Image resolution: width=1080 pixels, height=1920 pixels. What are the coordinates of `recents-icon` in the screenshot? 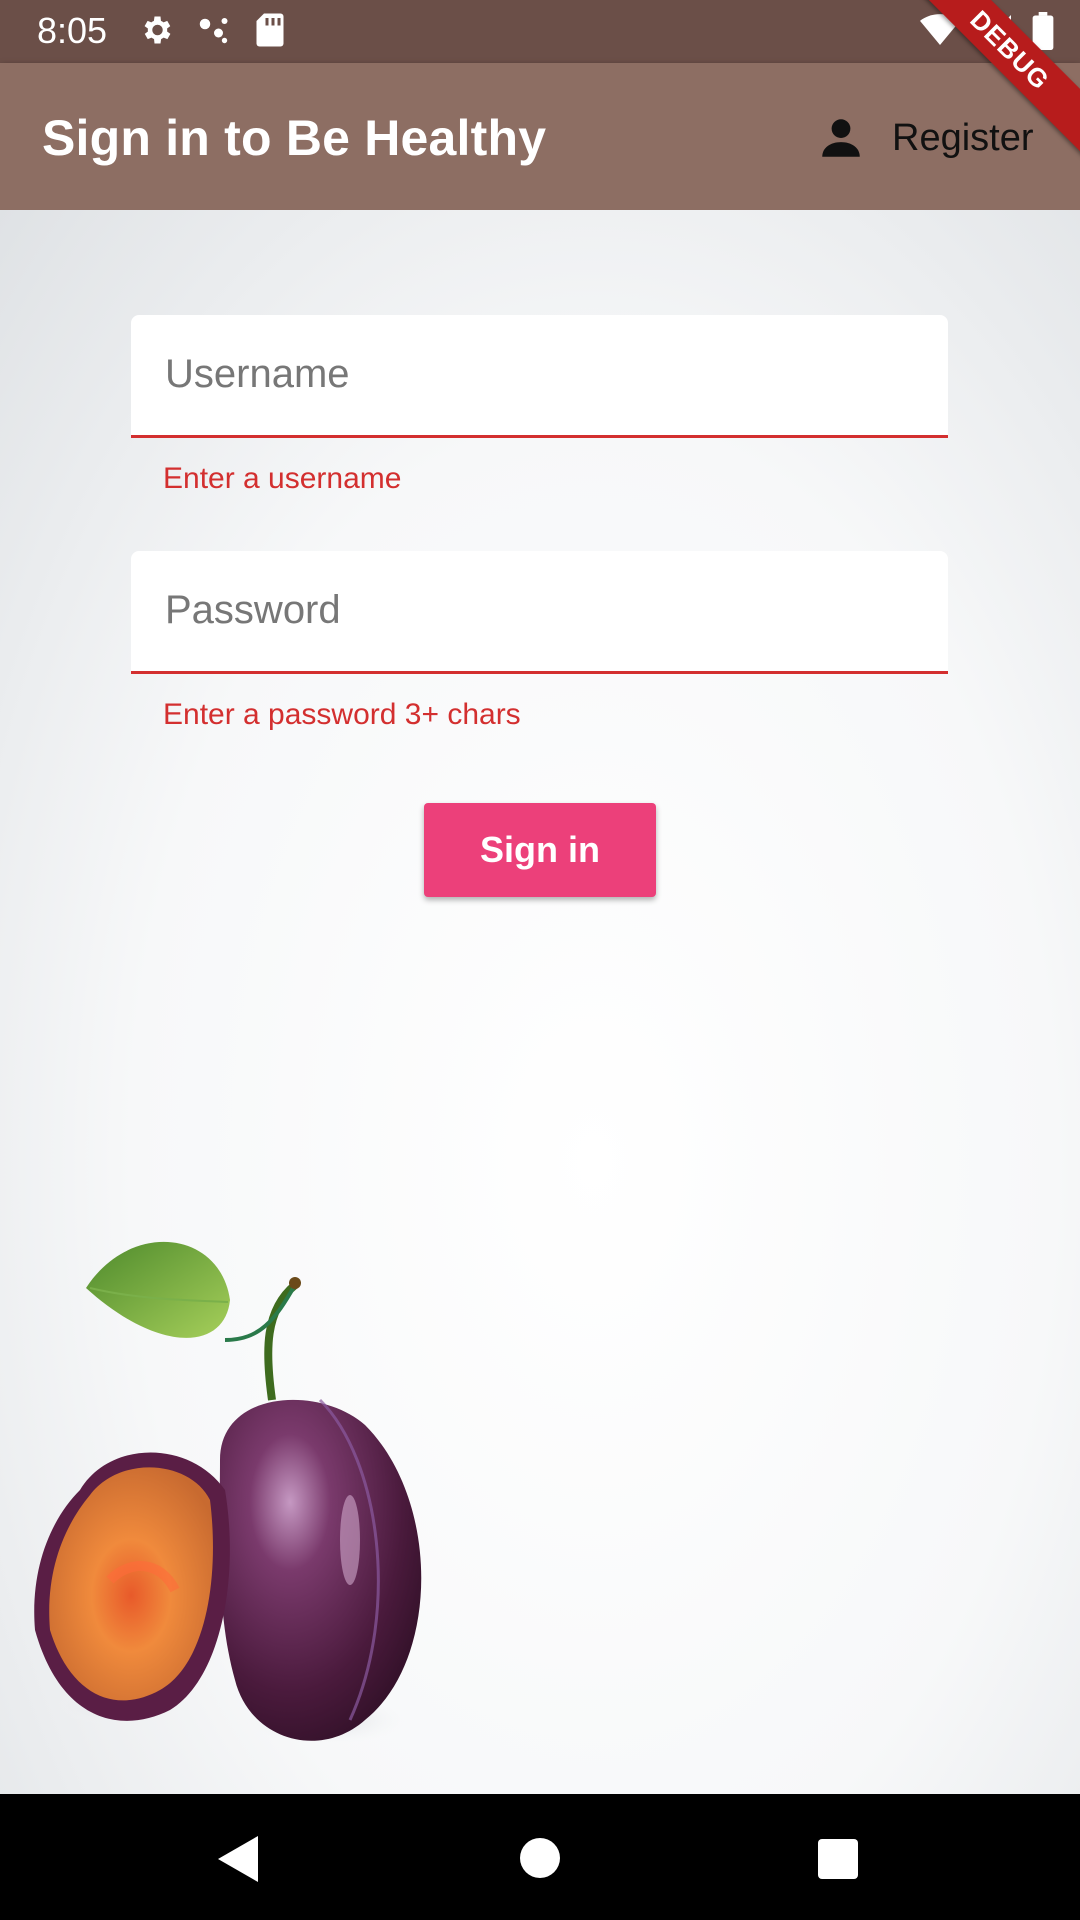 It's located at (838, 1861).